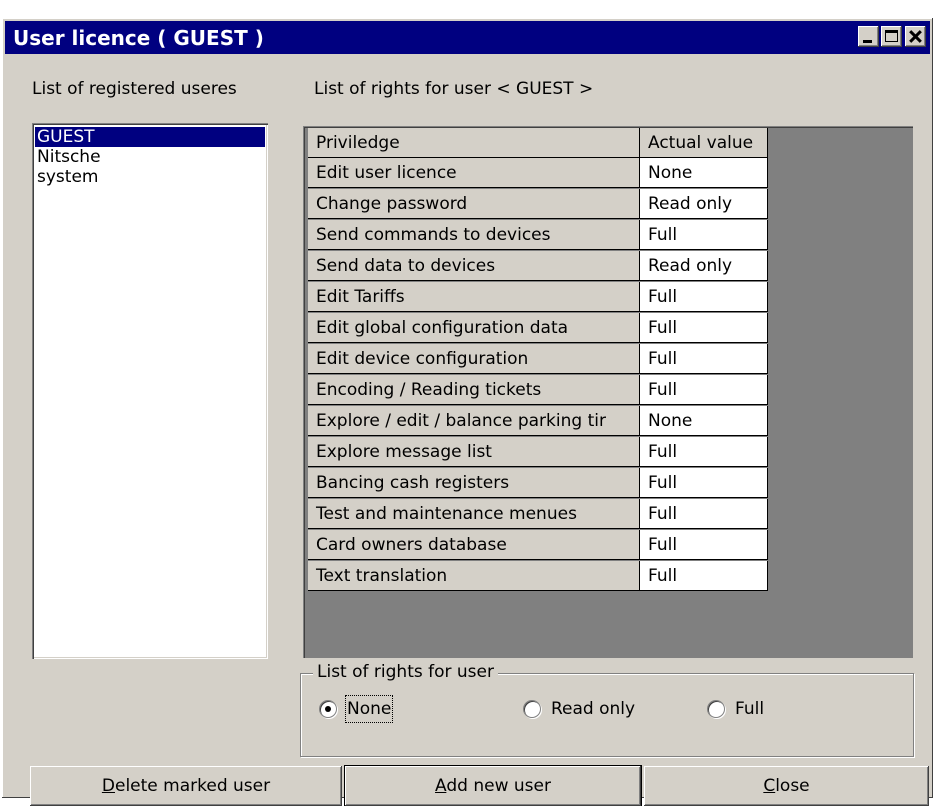  Describe the element at coordinates (474, 452) in the screenshot. I see `priviledge-cell: Explore message list` at that location.